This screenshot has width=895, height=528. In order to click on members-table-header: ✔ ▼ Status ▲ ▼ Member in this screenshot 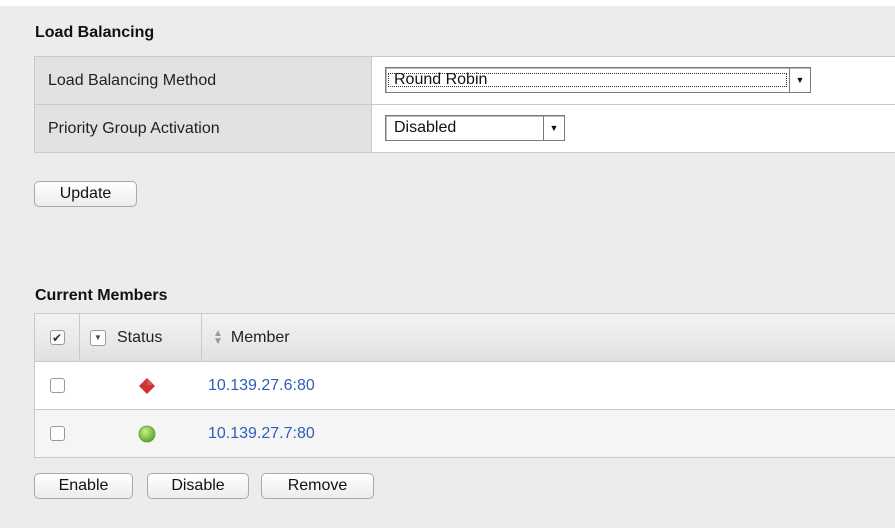, I will do `click(465, 338)`.